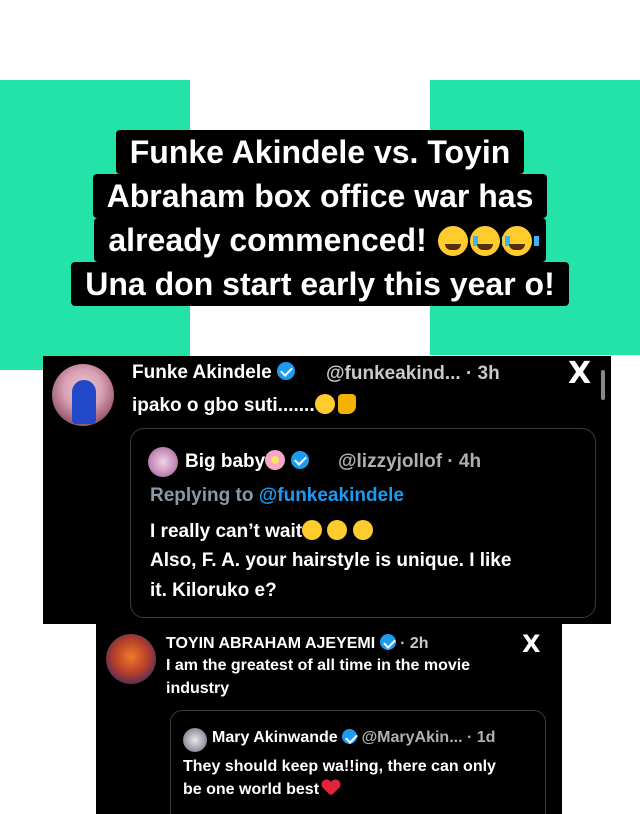  I want to click on caption-line-1: Funke Akindele vs. Toyin, so click(320, 152).